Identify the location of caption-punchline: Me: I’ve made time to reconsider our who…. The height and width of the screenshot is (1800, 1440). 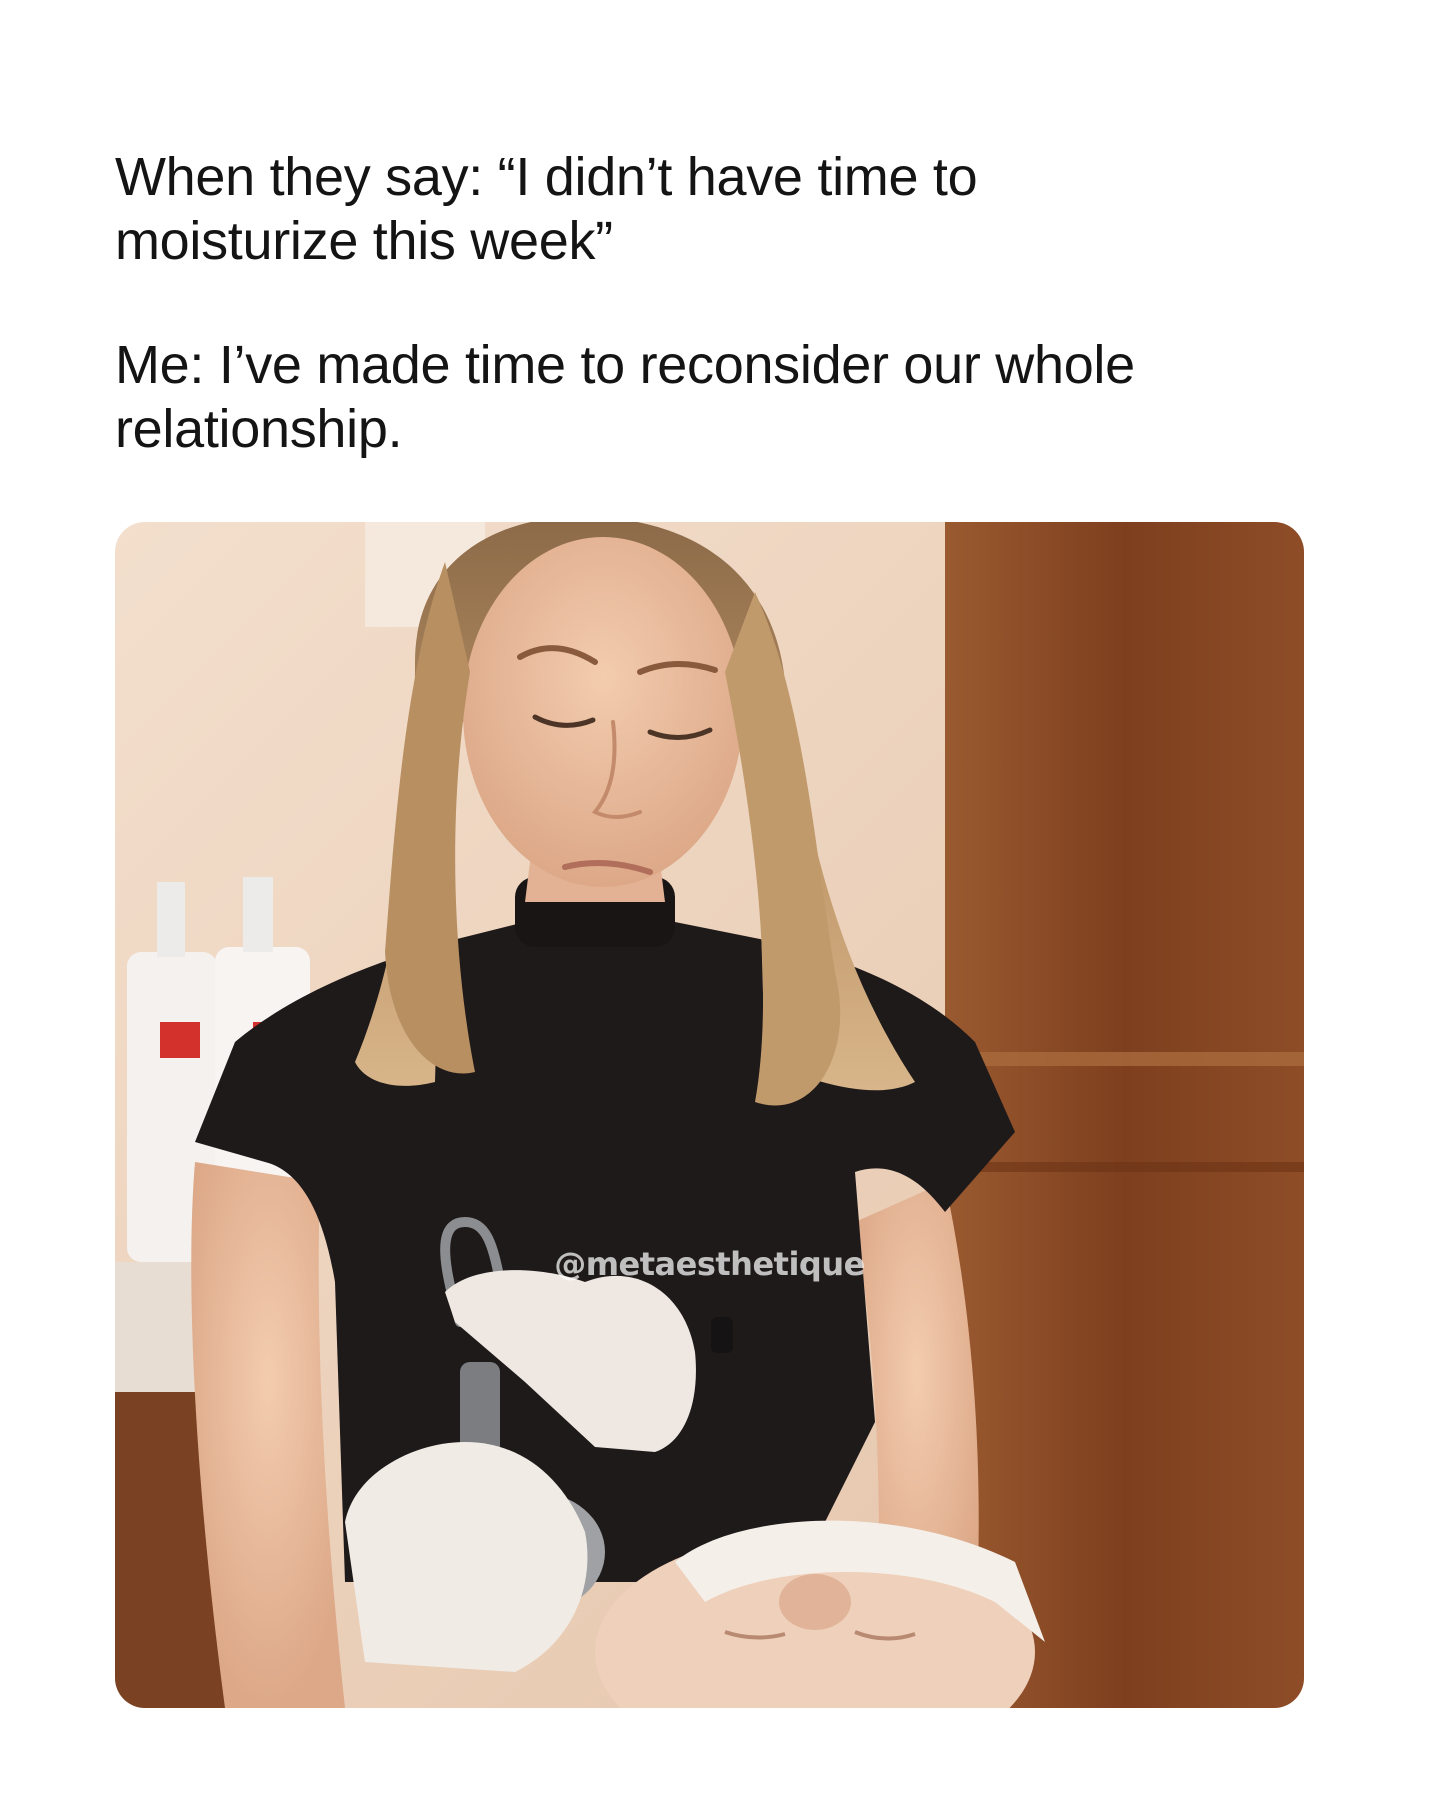
(625, 397).